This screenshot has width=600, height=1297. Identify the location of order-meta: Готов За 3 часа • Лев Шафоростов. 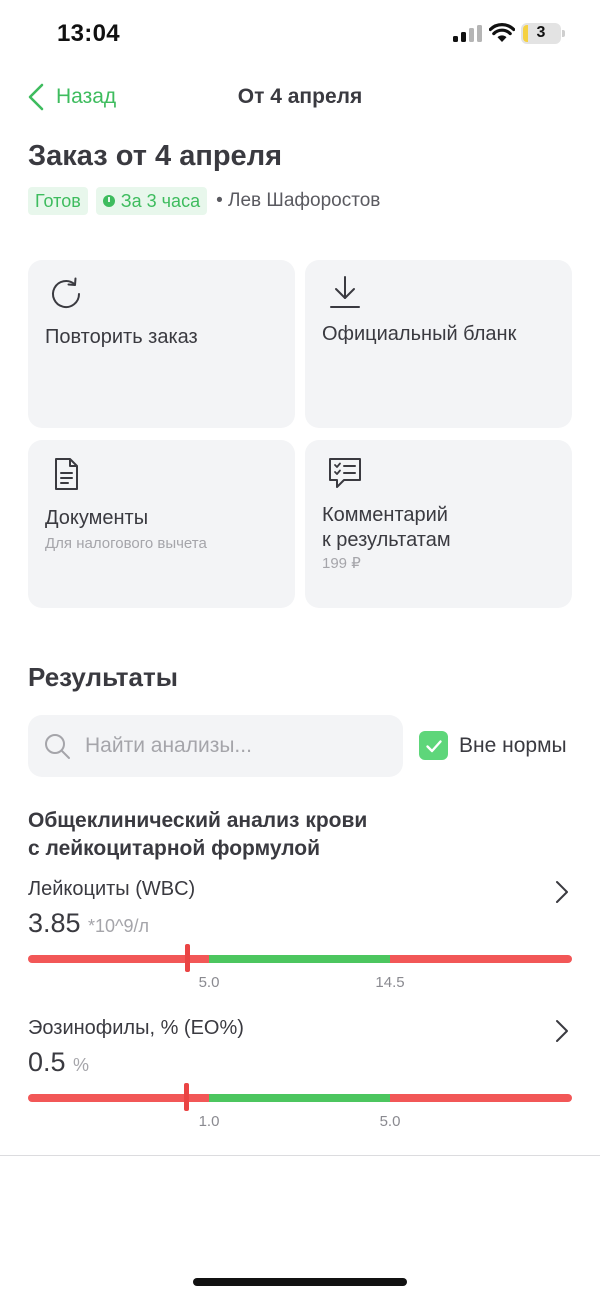
(204, 201).